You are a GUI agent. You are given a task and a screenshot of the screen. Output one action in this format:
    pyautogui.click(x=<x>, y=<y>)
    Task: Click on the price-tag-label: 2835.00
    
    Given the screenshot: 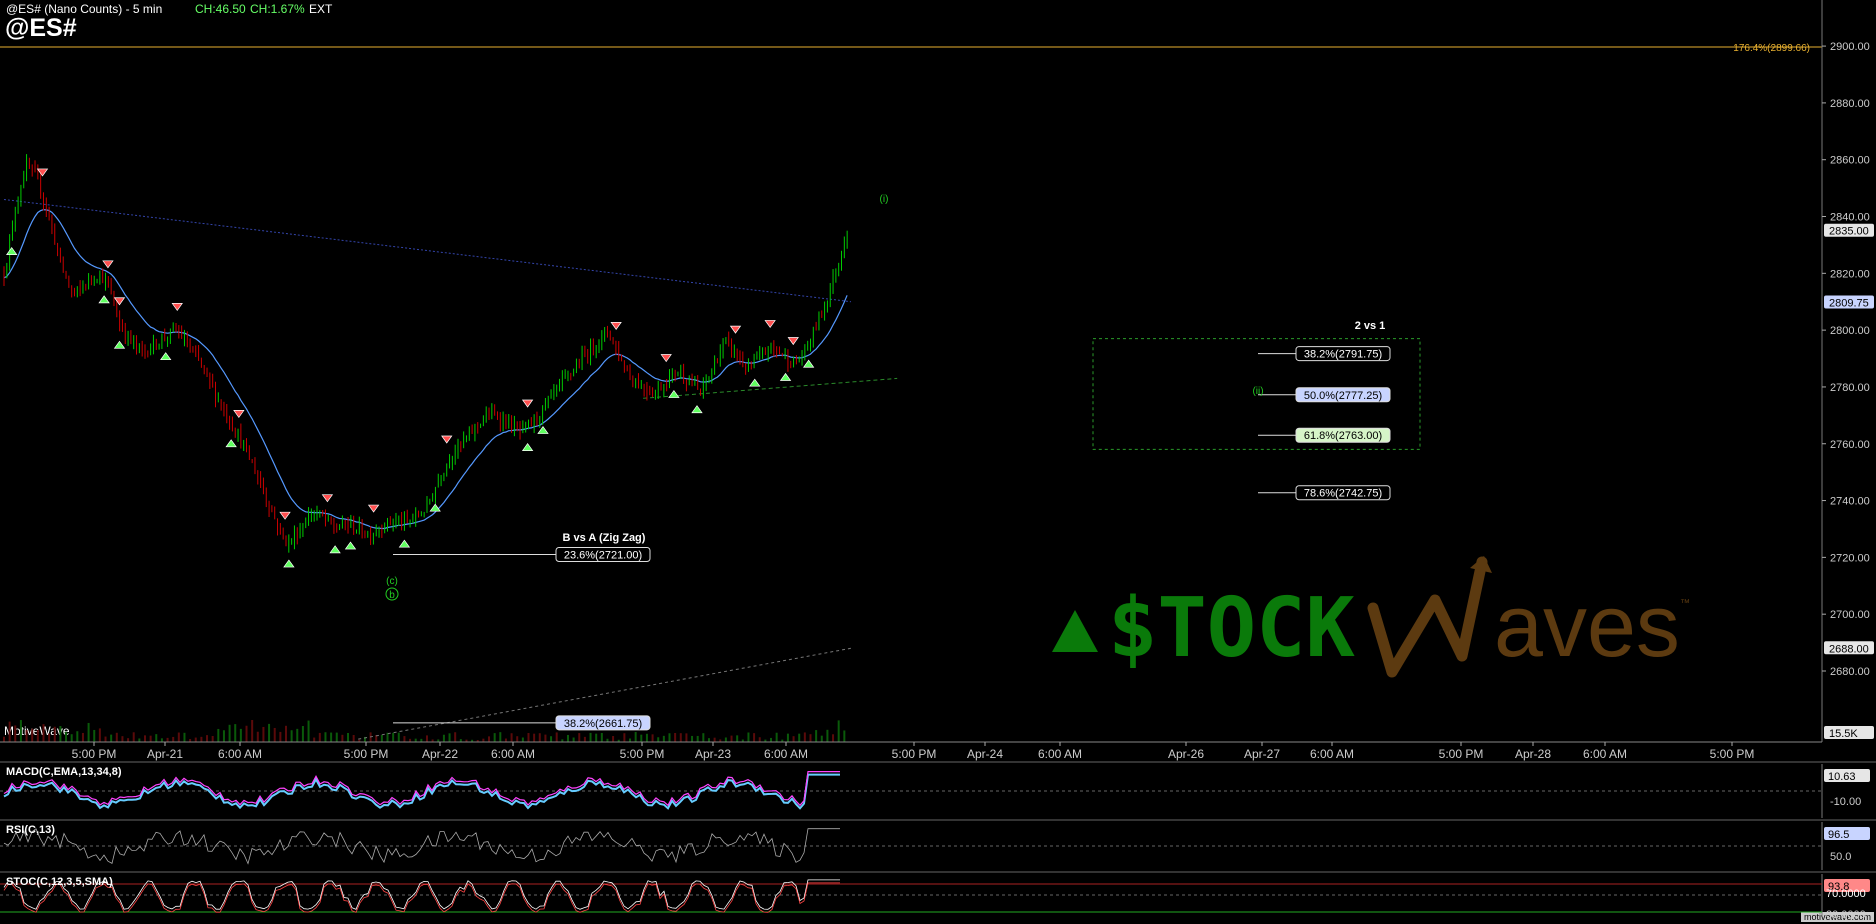 What is the action you would take?
    pyautogui.click(x=1849, y=232)
    